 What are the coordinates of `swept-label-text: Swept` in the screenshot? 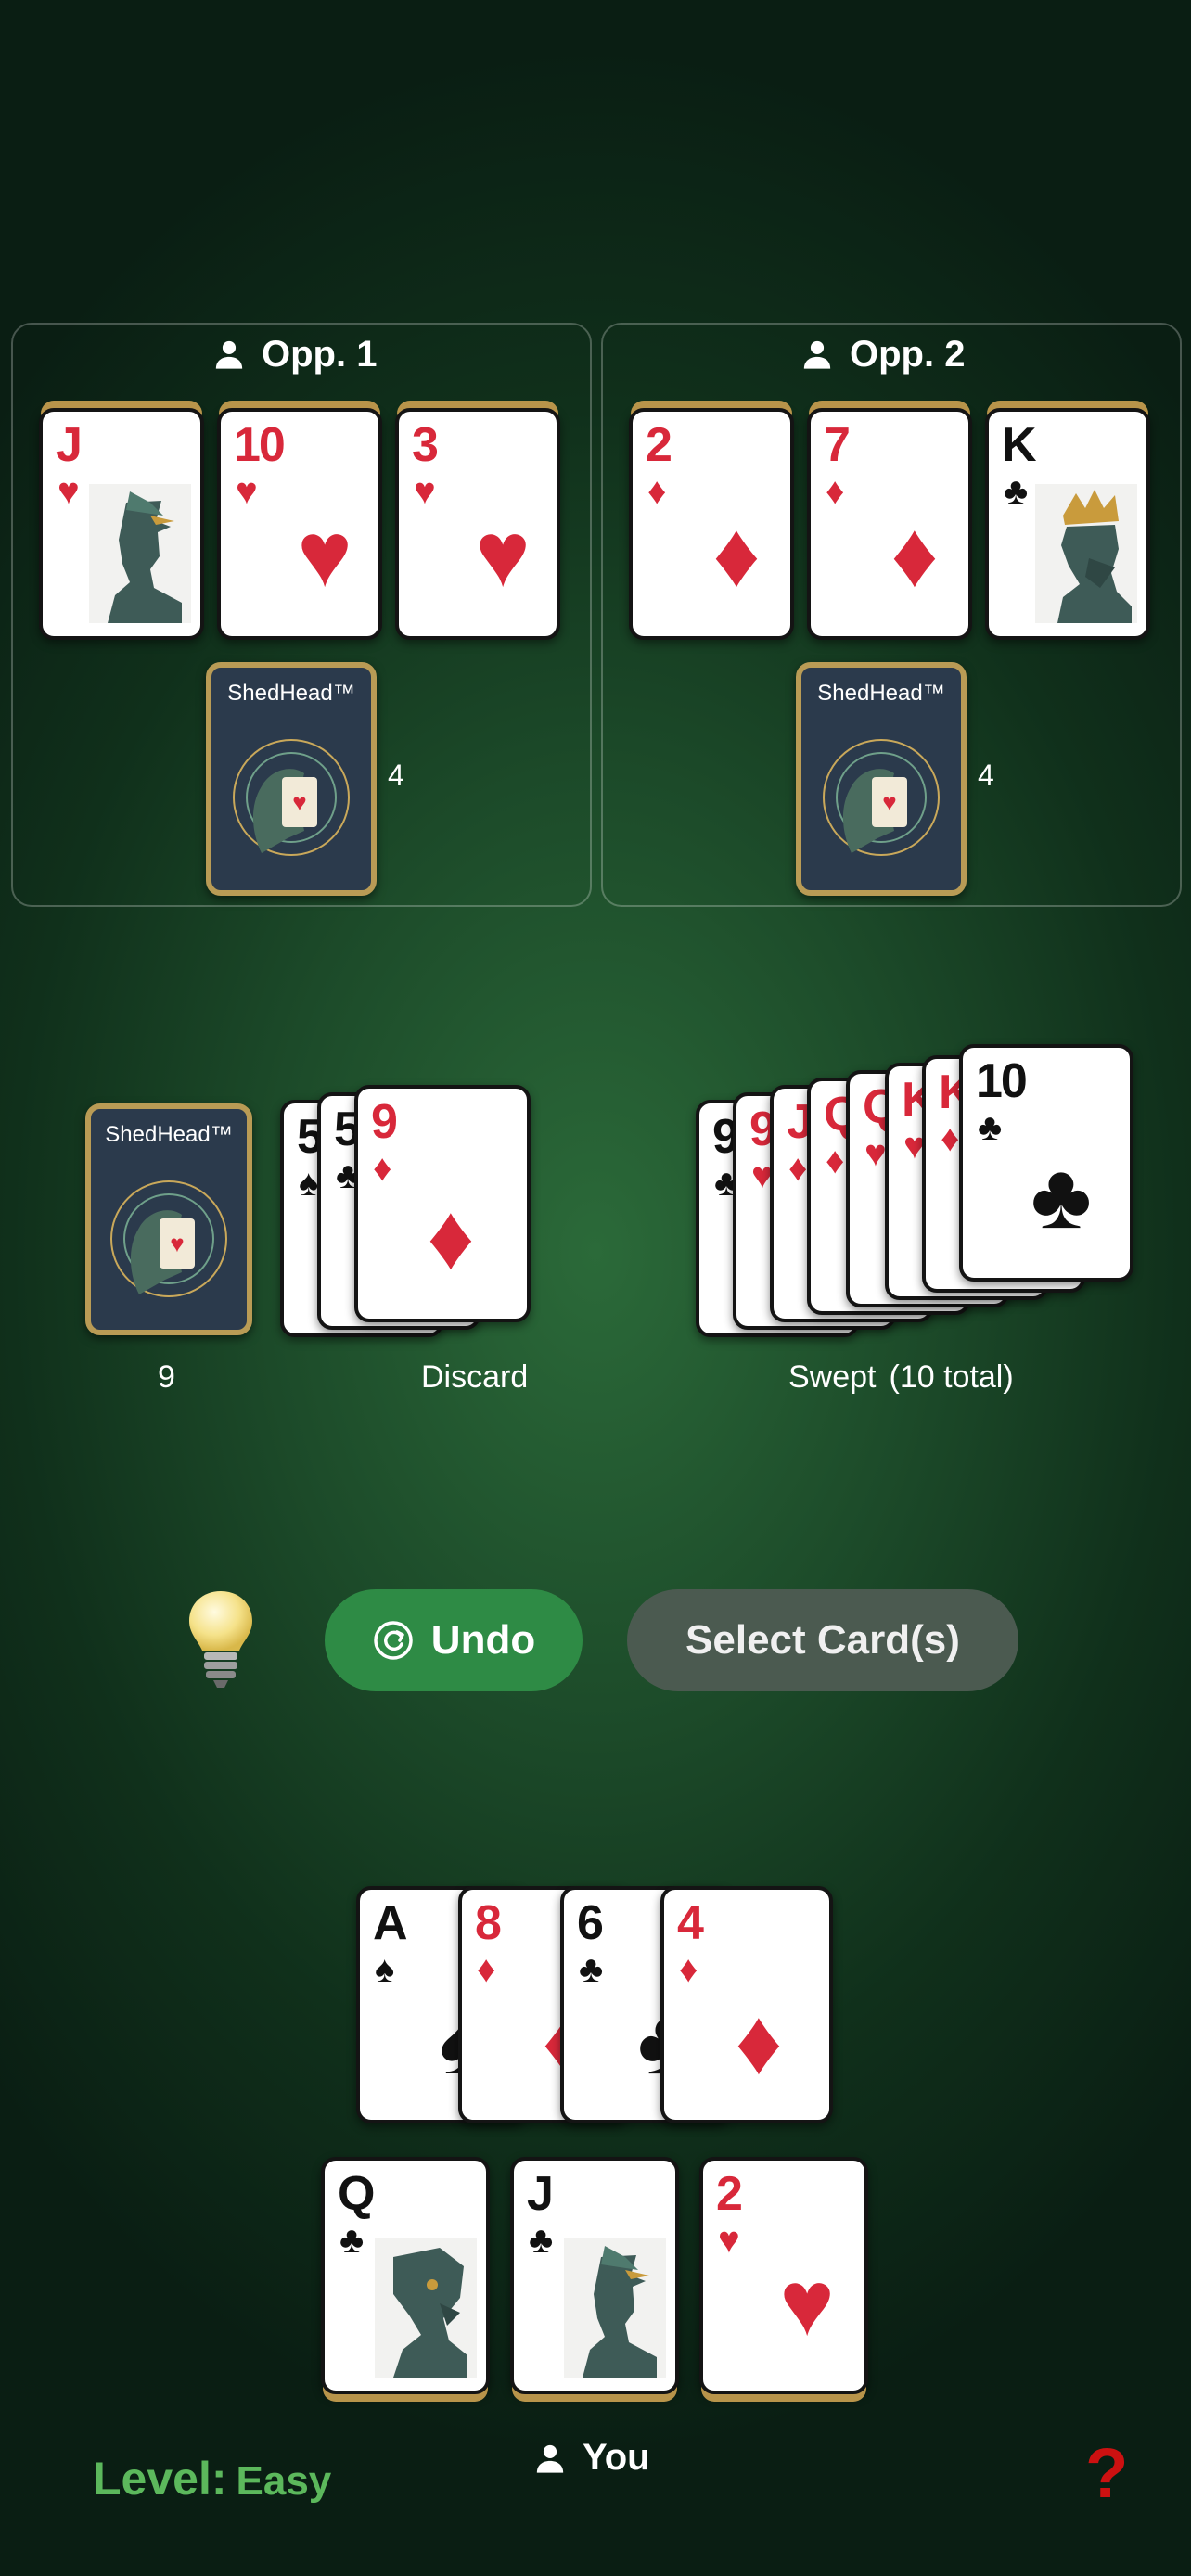 It's located at (832, 1377).